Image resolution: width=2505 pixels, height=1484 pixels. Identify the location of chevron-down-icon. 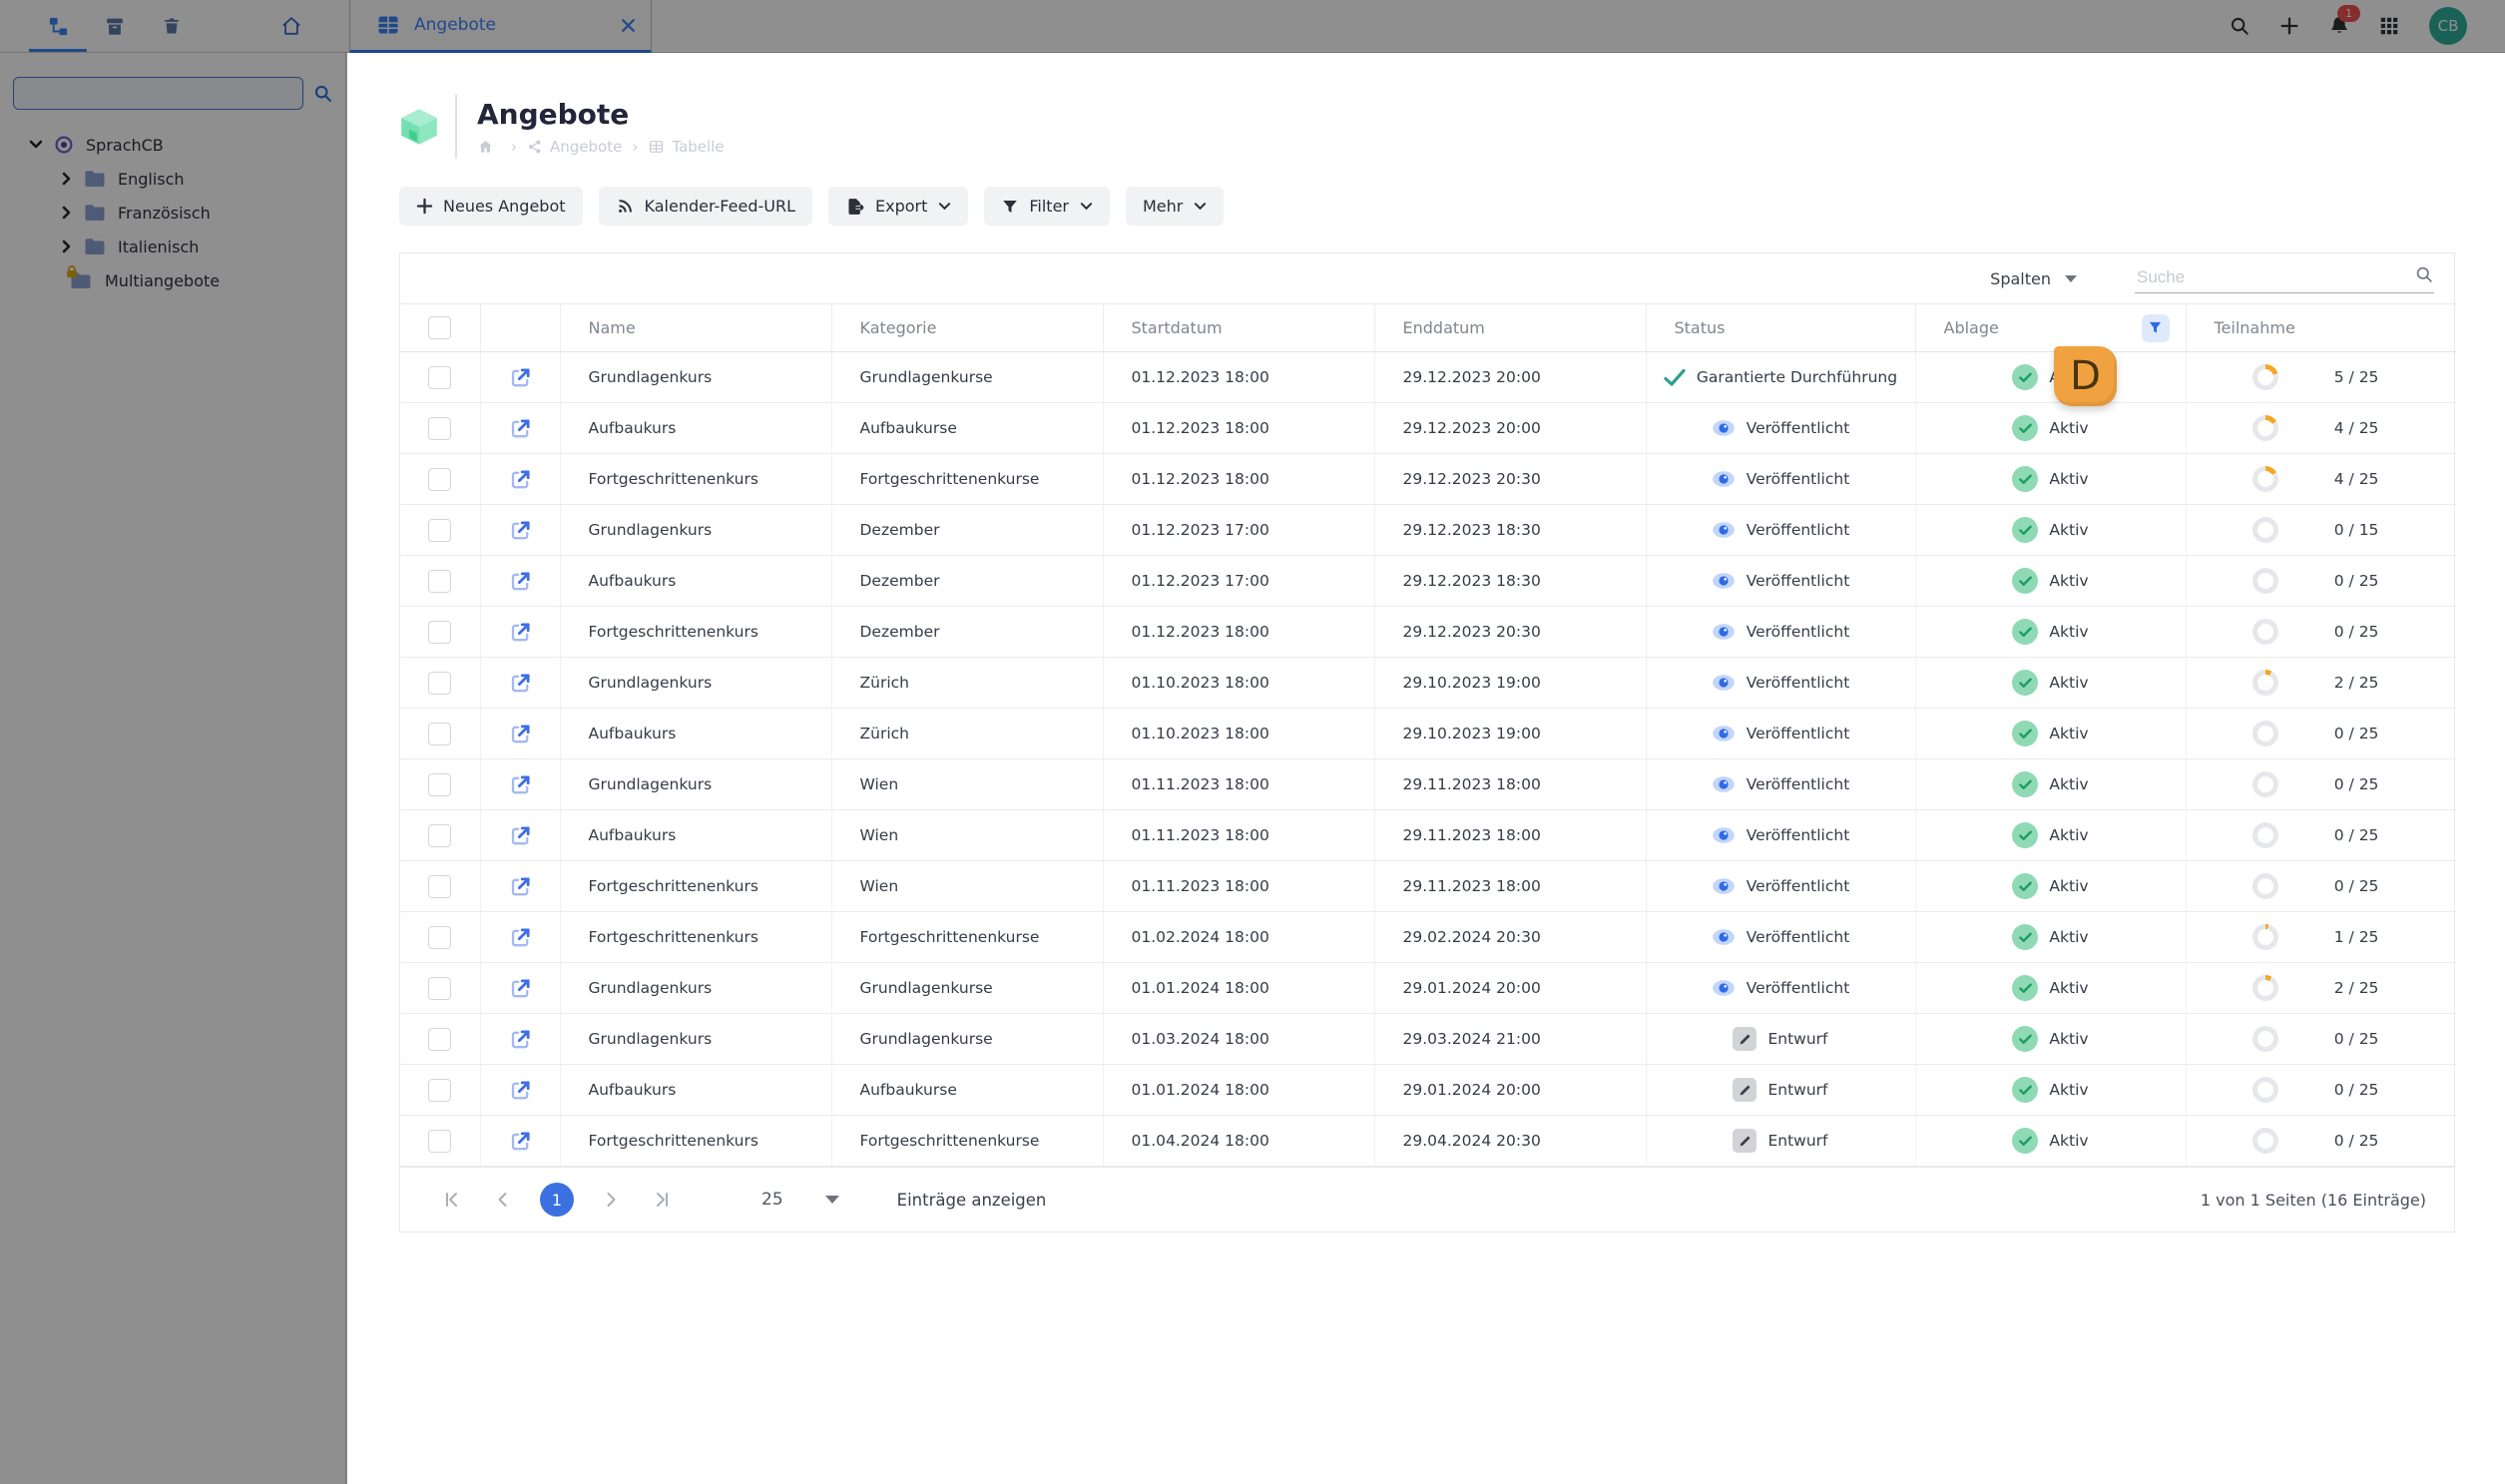
(36, 145).